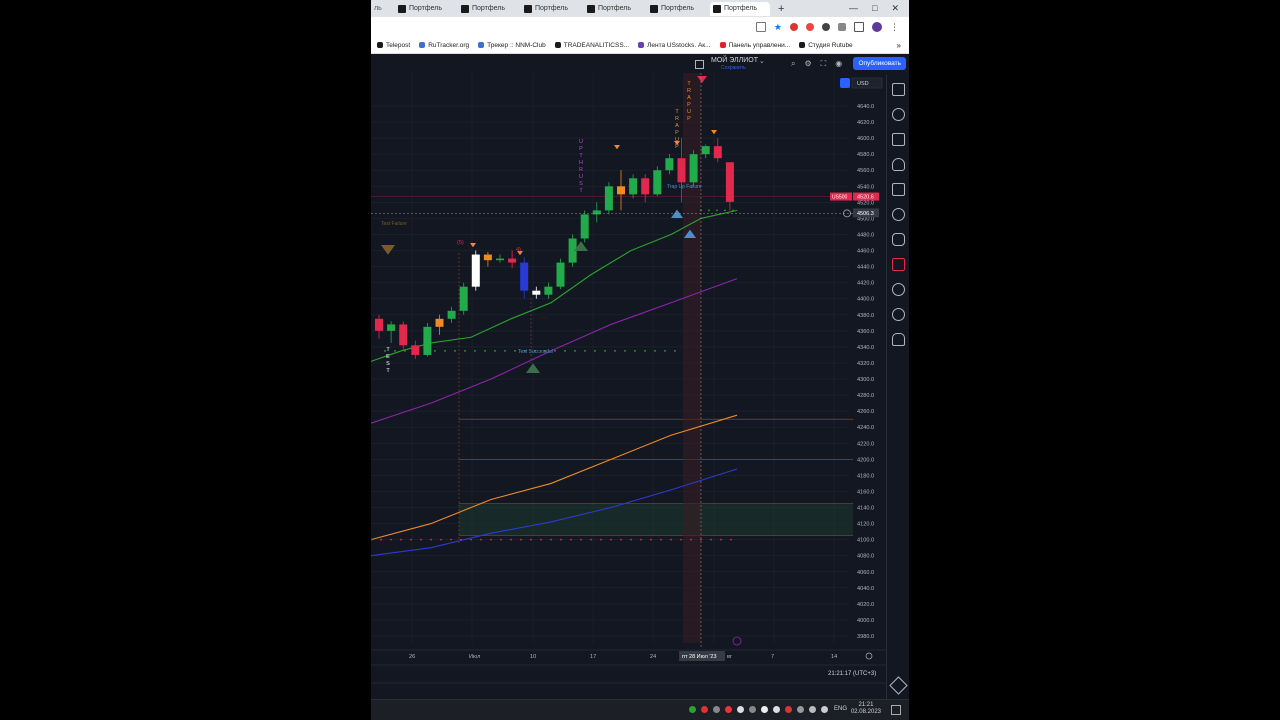 The image size is (1280, 720). What do you see at coordinates (898, 289) in the screenshot?
I see `signal-icon` at bounding box center [898, 289].